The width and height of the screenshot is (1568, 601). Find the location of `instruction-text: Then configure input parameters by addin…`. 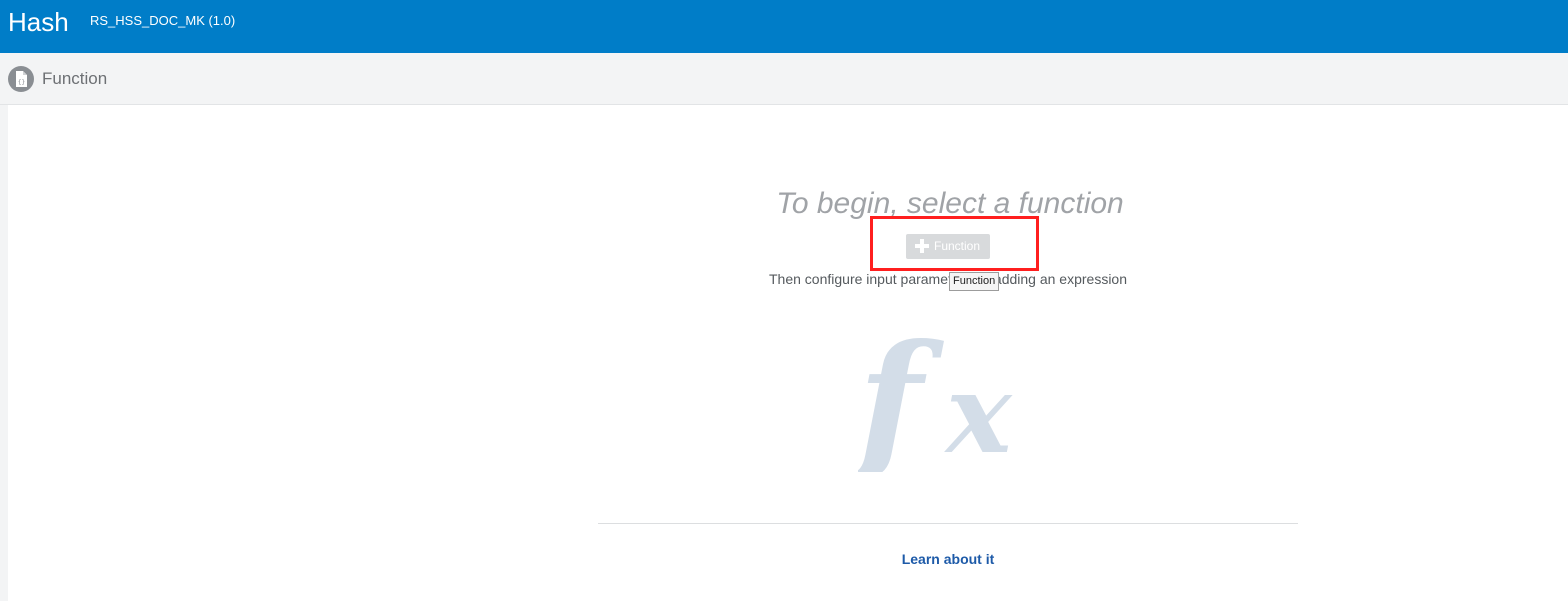

instruction-text: Then configure input parameters by addin… is located at coordinates (948, 279).